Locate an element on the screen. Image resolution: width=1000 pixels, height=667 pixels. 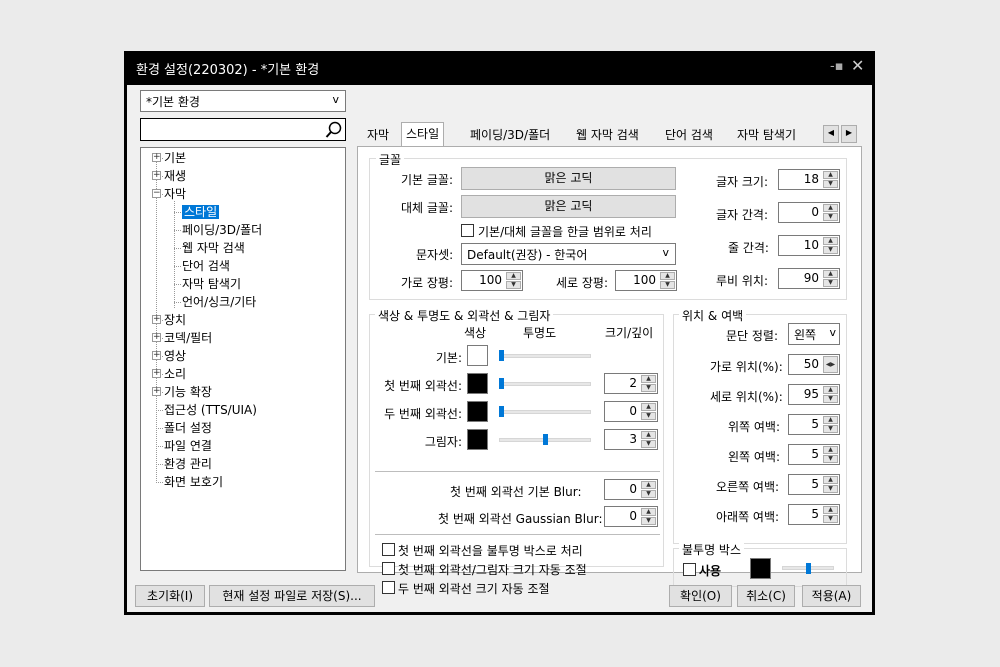
apply-button: 적용(A) is located at coordinates (831, 596).